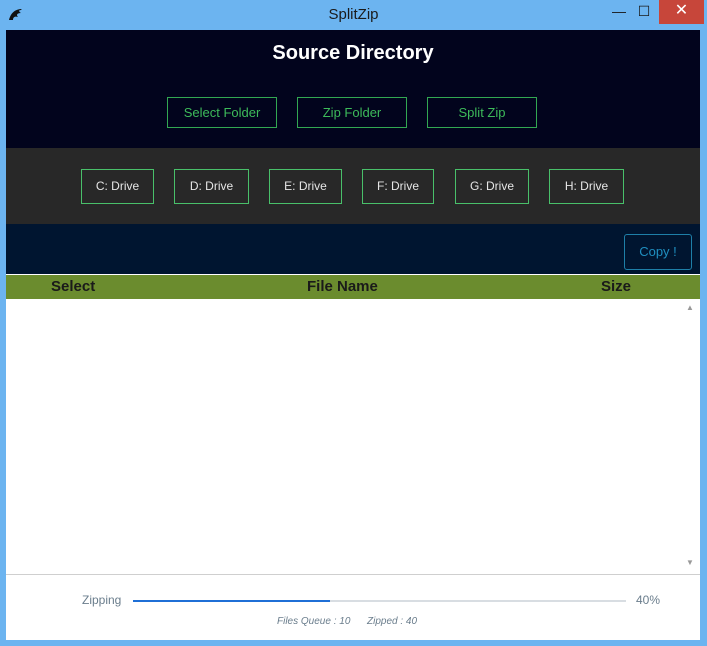  Describe the element at coordinates (586, 186) in the screenshot. I see `h-drive-button: H: Drive` at that location.